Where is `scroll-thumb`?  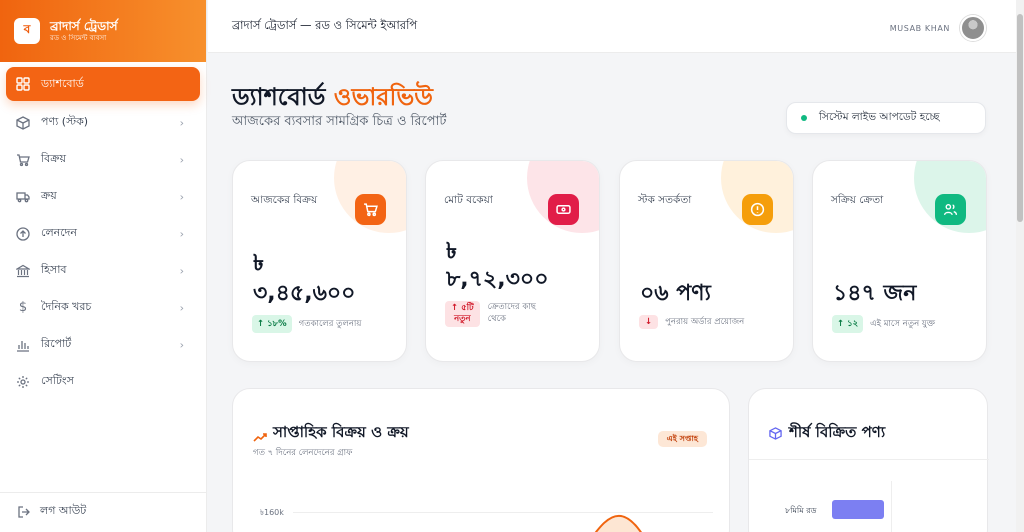 scroll-thumb is located at coordinates (1020, 118).